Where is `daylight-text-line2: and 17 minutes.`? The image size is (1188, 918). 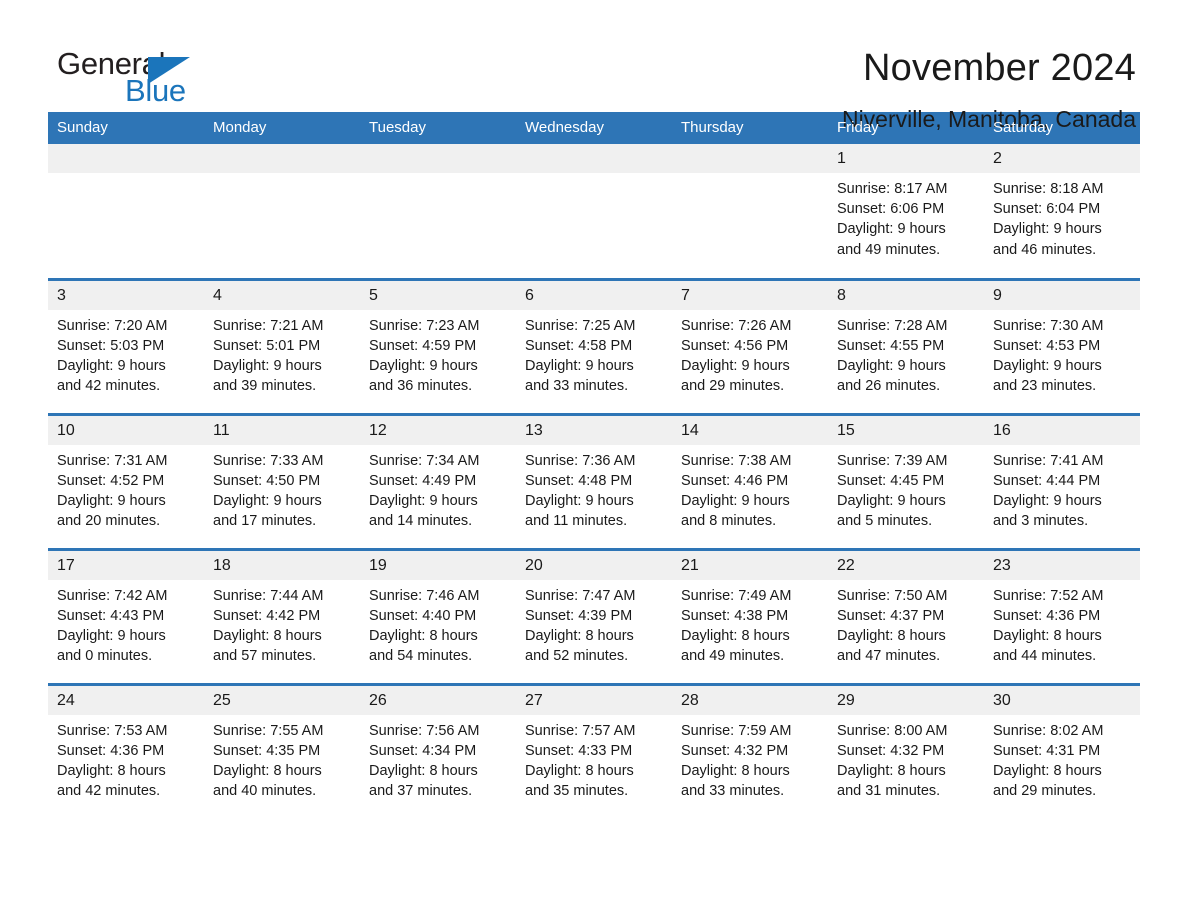 daylight-text-line2: and 17 minutes. is located at coordinates (265, 521).